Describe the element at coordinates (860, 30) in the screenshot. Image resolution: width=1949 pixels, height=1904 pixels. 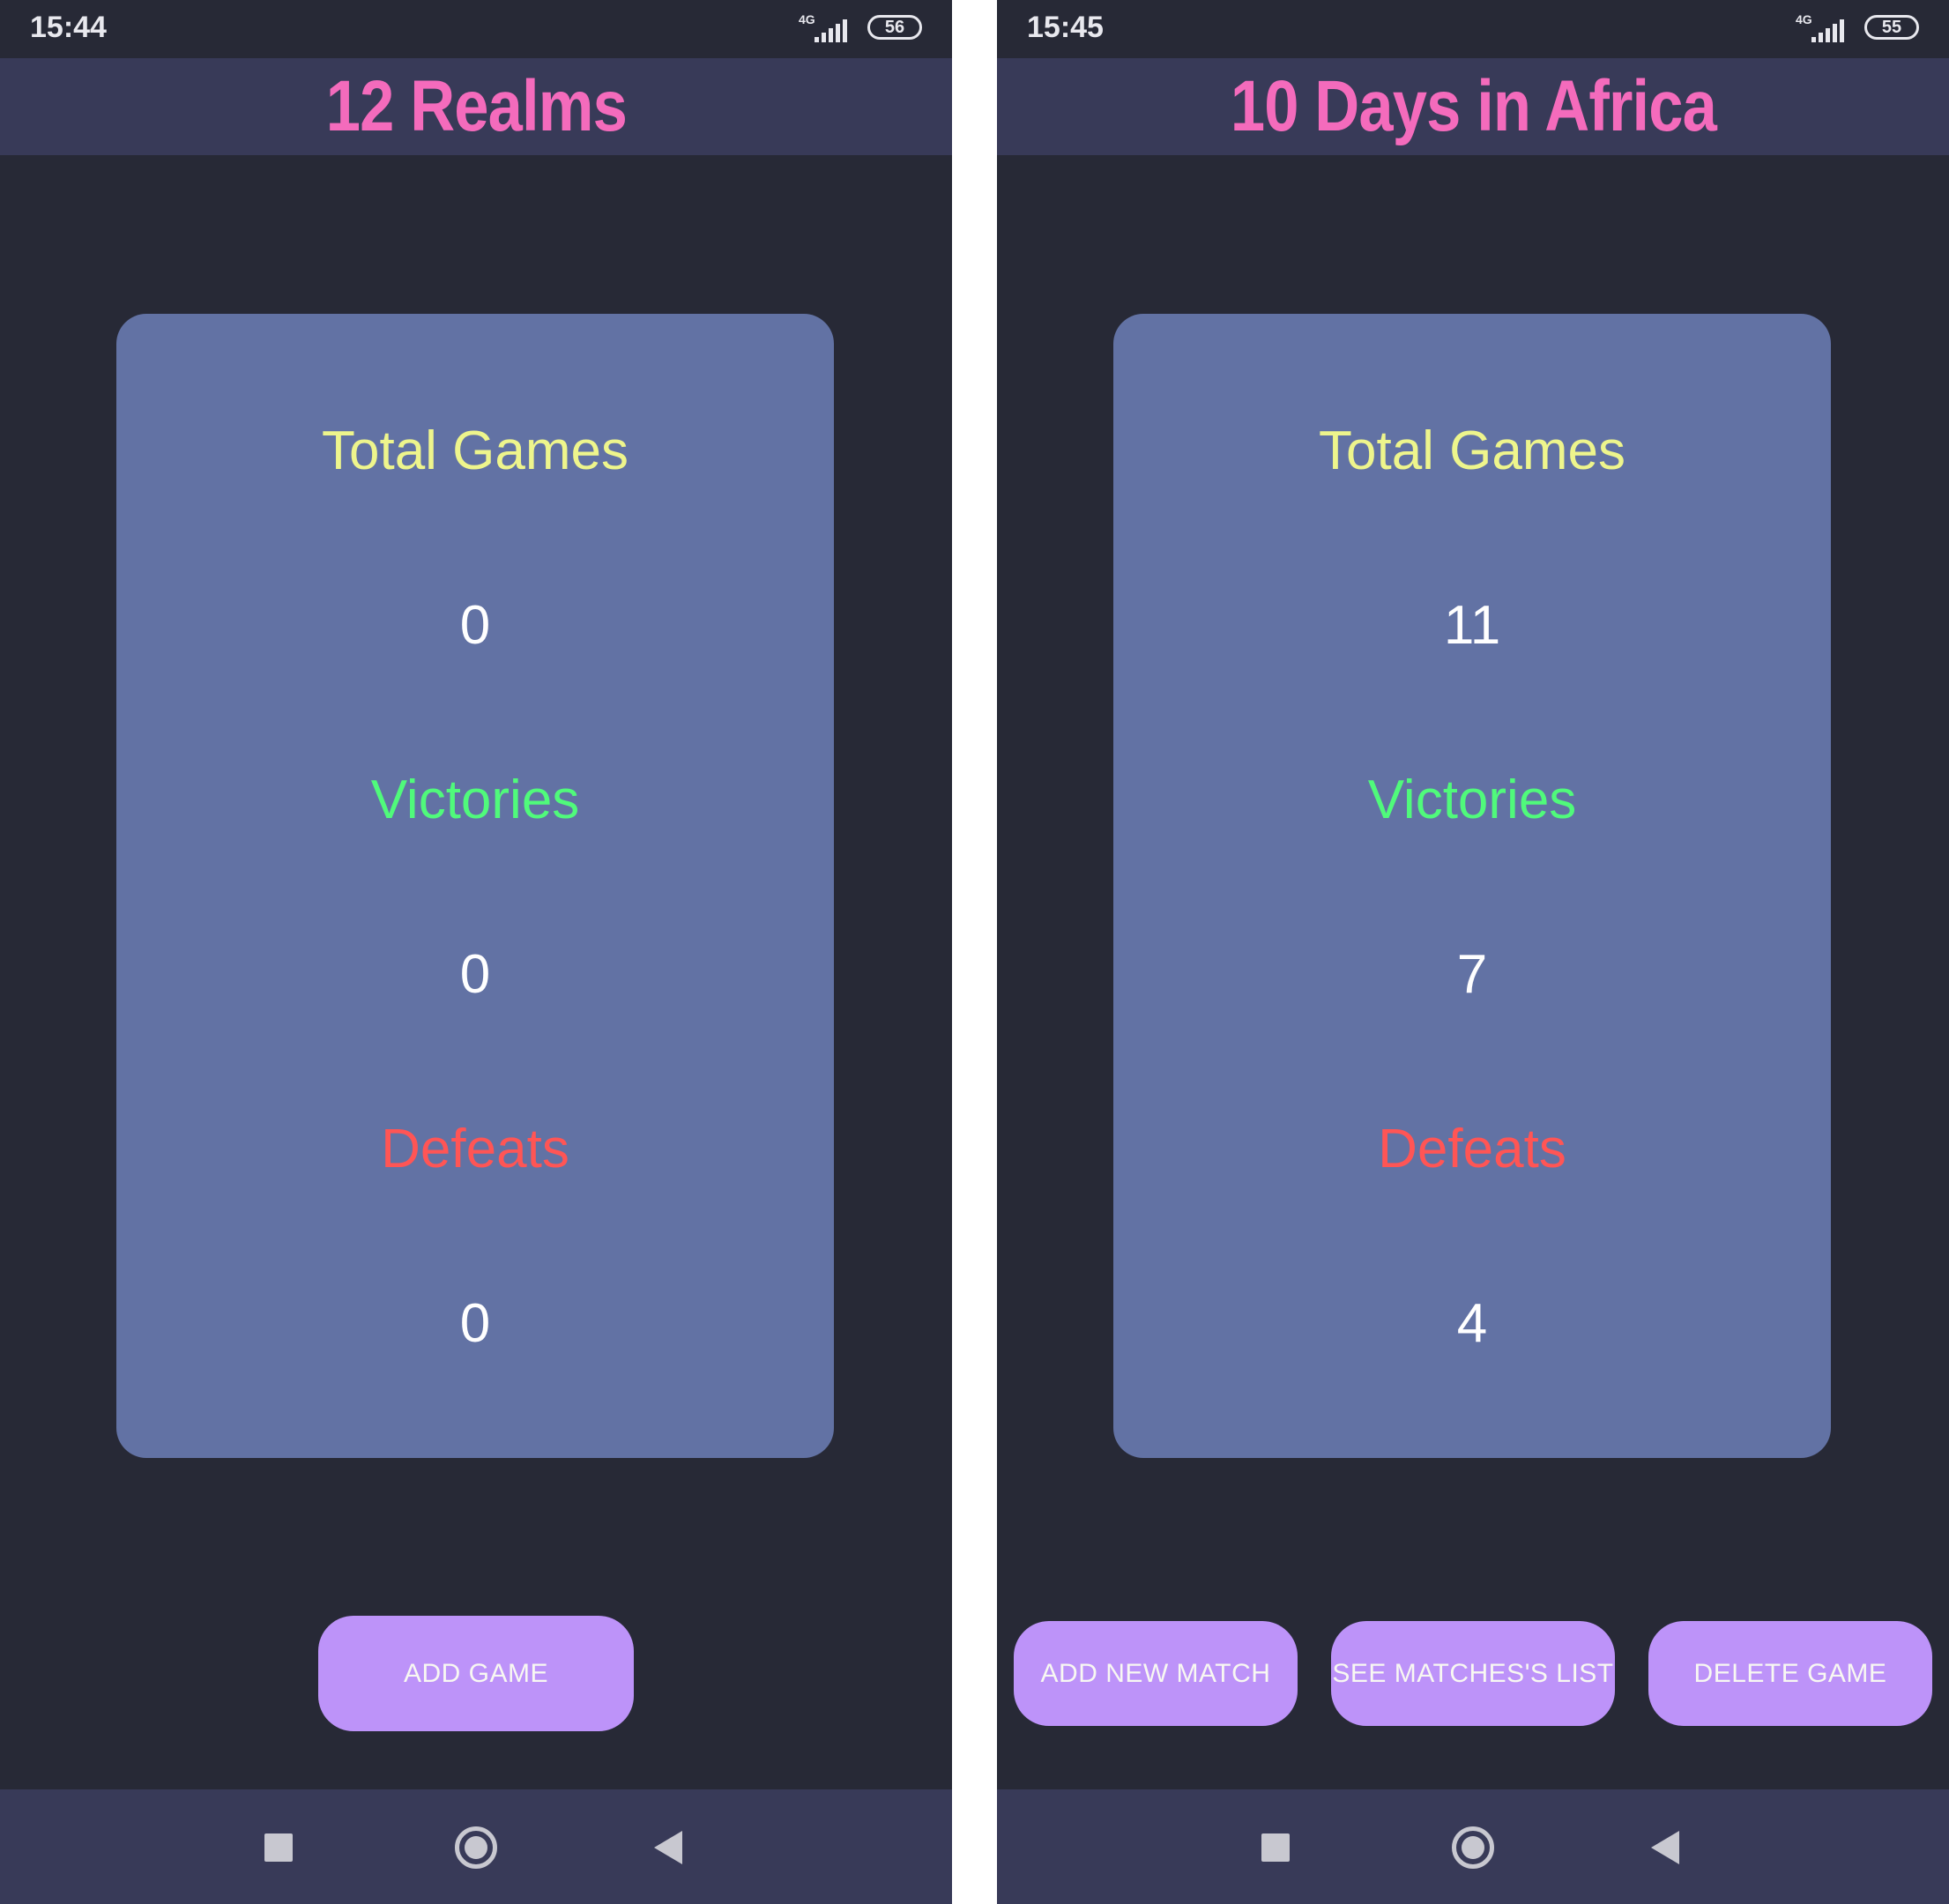
I see `status-icons: 4G 56` at that location.